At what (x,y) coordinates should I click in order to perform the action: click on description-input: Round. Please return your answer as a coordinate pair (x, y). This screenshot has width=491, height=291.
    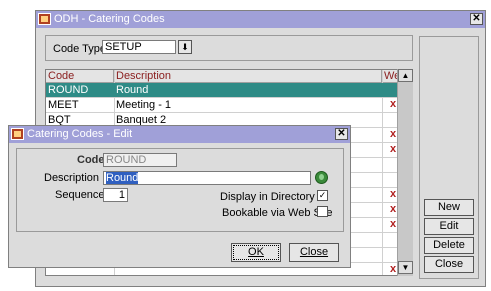
    Looking at the image, I should click on (207, 178).